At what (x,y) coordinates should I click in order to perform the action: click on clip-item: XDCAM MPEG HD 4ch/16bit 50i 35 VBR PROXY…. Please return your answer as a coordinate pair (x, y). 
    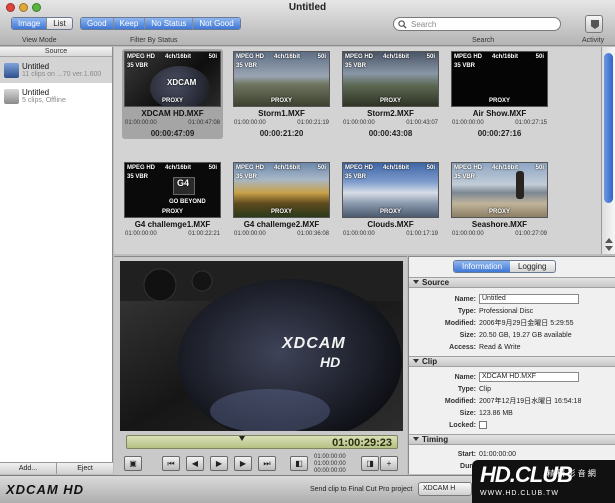
    Looking at the image, I should click on (172, 94).